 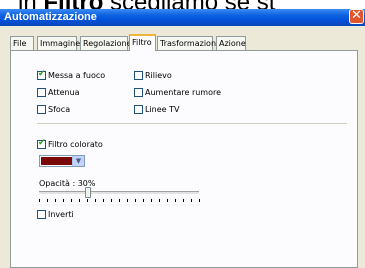 What do you see at coordinates (231, 43) in the screenshot?
I see `tab-azione: Azione` at bounding box center [231, 43].